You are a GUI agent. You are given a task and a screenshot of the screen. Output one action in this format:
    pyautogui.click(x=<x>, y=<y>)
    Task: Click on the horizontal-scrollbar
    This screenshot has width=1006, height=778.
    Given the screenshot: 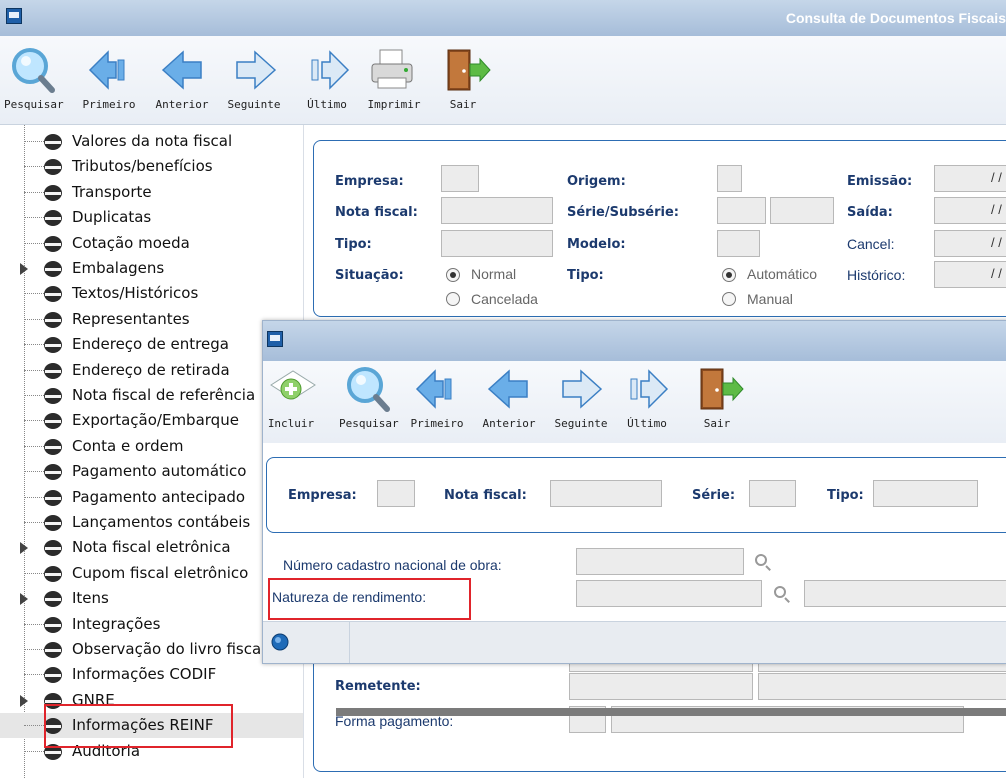 What is the action you would take?
    pyautogui.click(x=671, y=712)
    